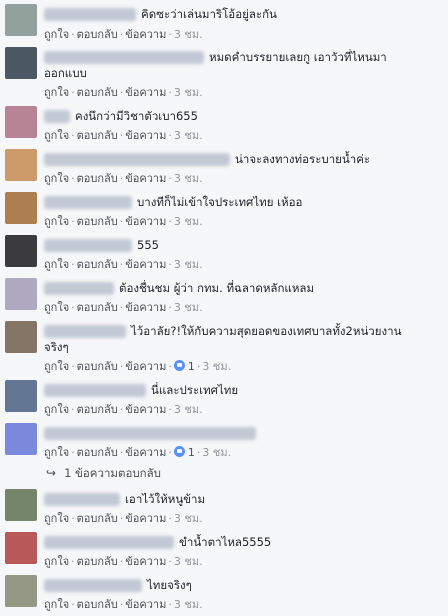 The image size is (448, 616). Describe the element at coordinates (112, 473) in the screenshot. I see `view-replies-link: 1 ข้อความตอบกลับ` at that location.